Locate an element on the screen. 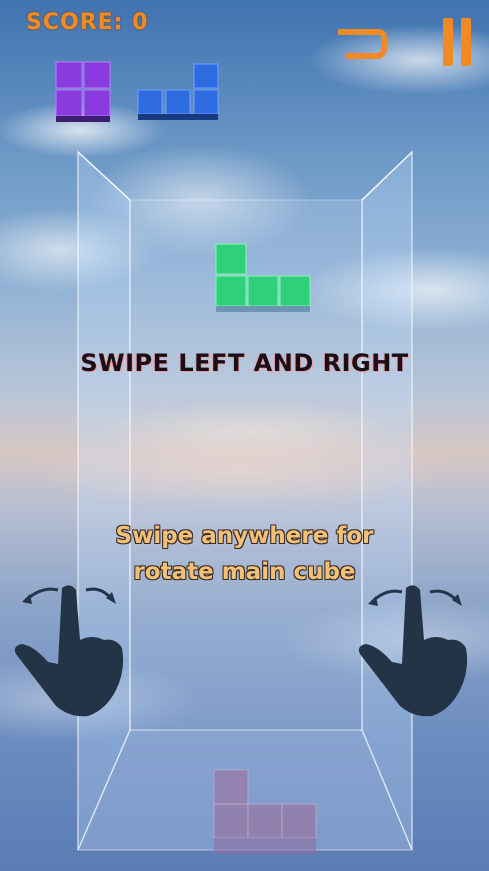  pause-button is located at coordinates (458, 42).